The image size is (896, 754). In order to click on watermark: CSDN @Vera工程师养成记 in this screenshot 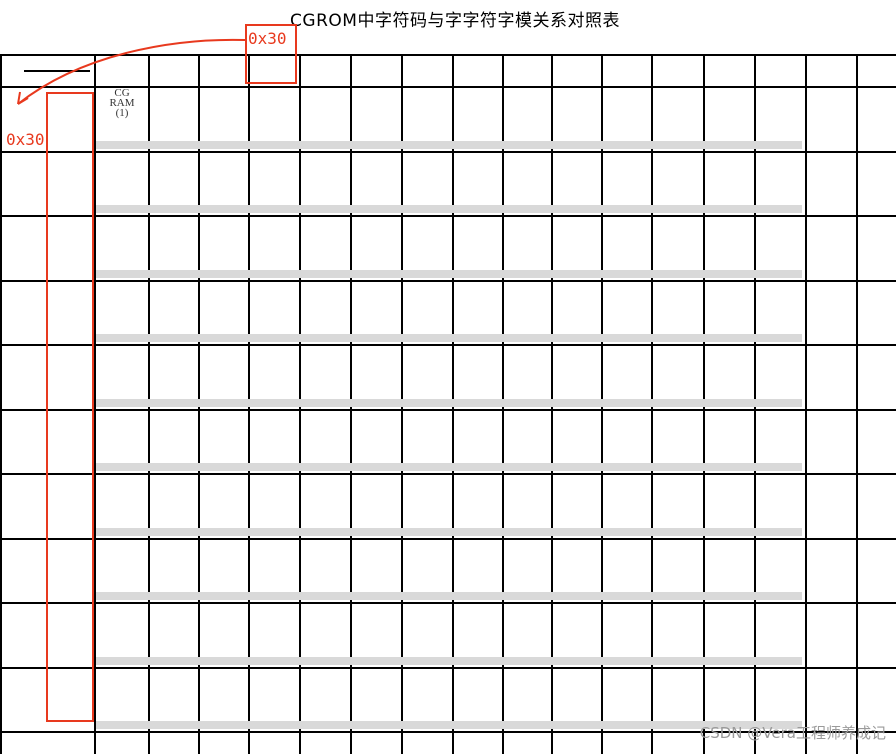, I will do `click(792, 733)`.